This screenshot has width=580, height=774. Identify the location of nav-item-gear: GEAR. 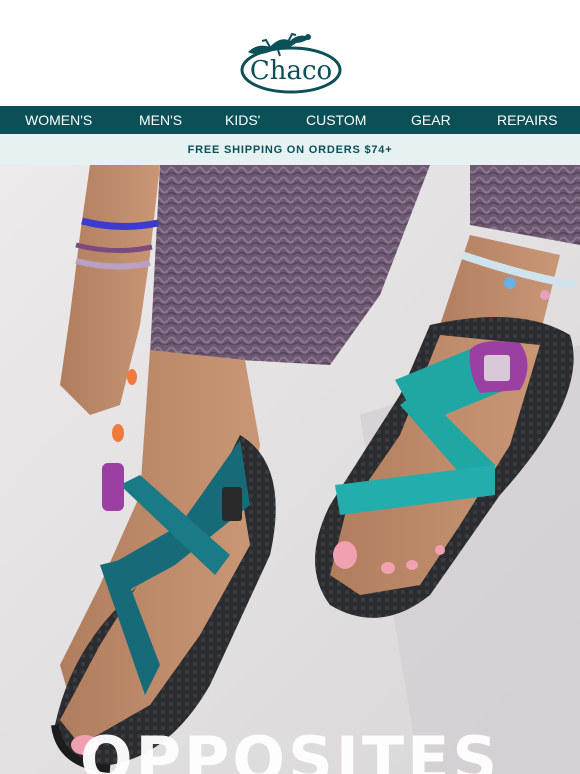
(431, 120).